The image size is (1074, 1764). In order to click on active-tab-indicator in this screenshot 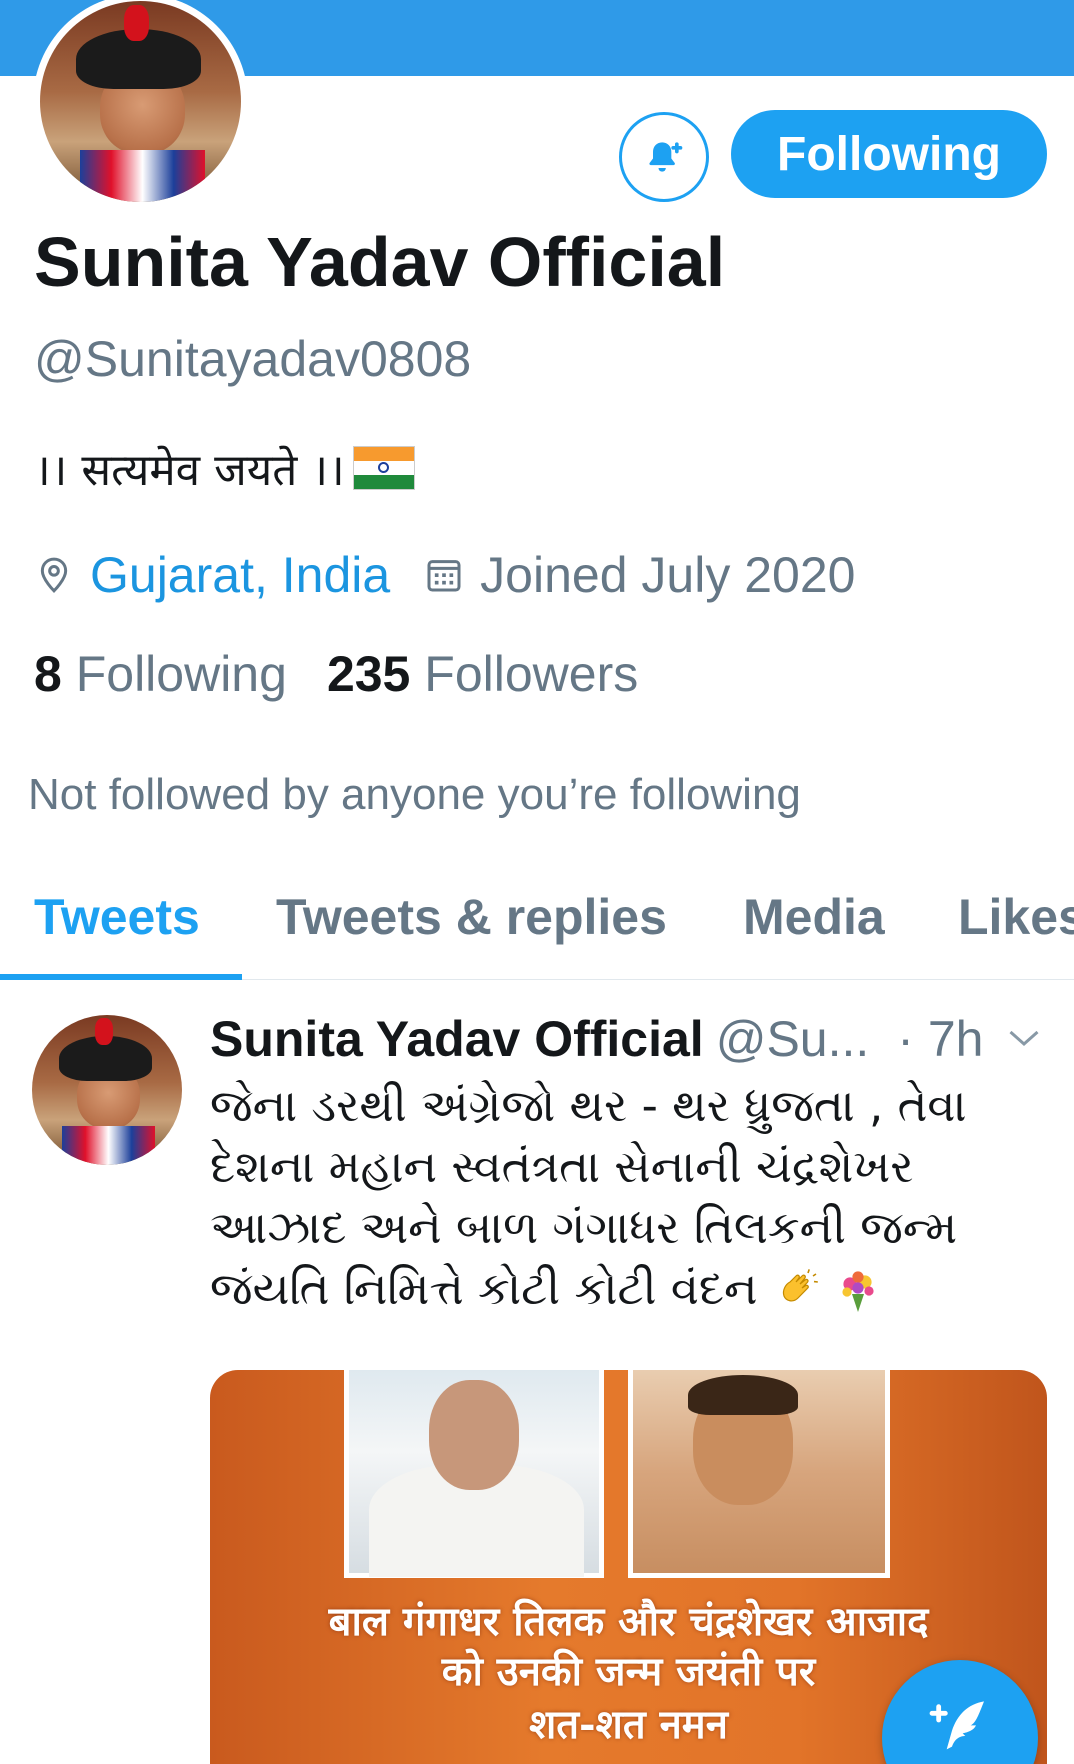, I will do `click(121, 977)`.